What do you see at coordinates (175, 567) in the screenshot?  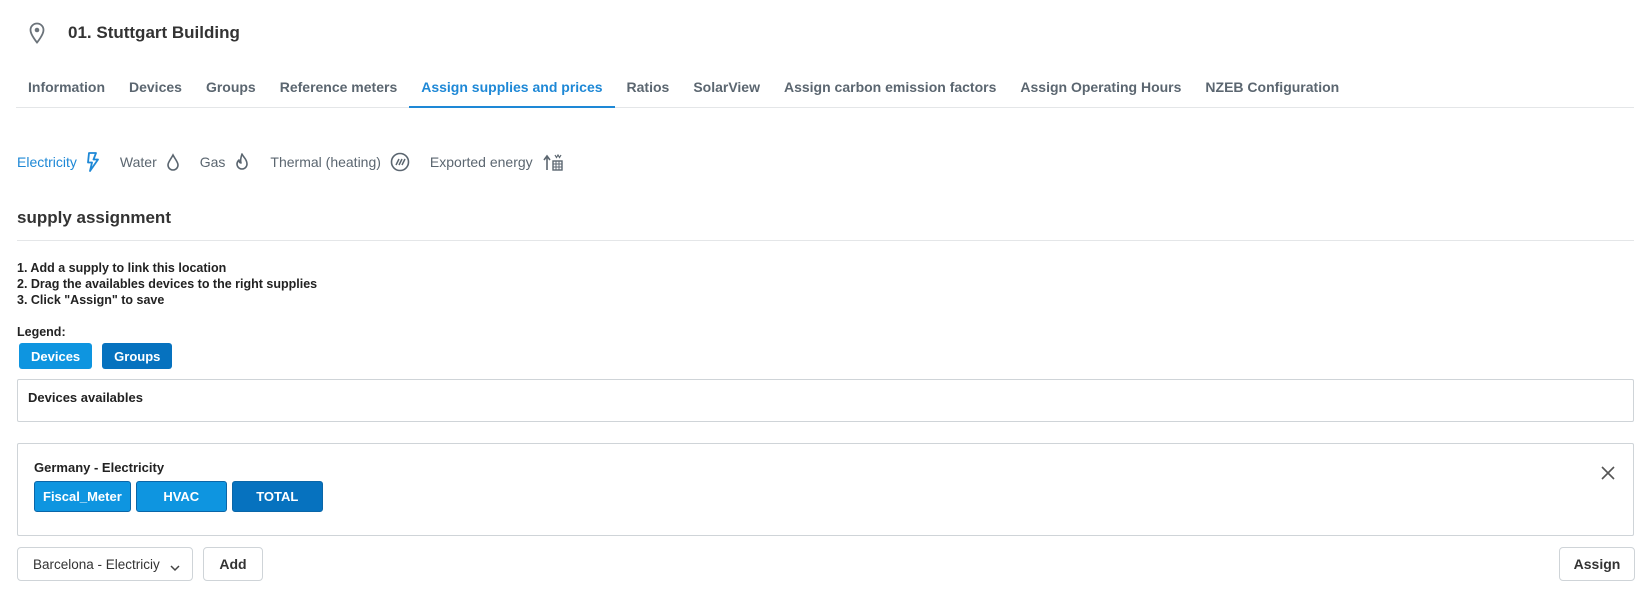 I see `chevron-down-icon` at bounding box center [175, 567].